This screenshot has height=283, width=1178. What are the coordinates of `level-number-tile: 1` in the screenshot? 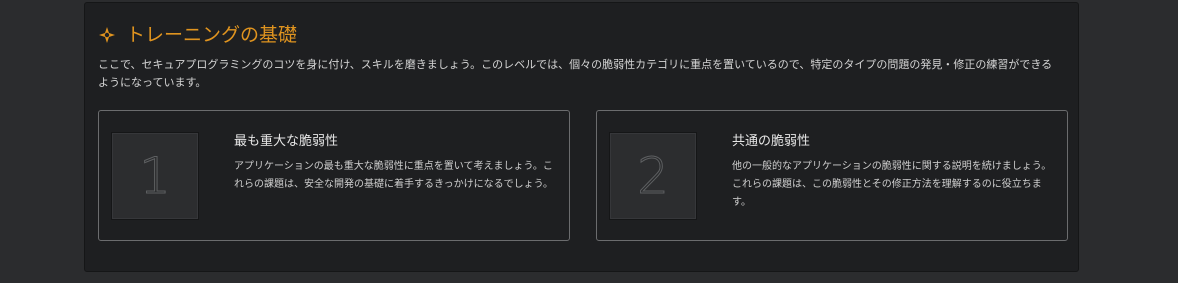 It's located at (155, 176).